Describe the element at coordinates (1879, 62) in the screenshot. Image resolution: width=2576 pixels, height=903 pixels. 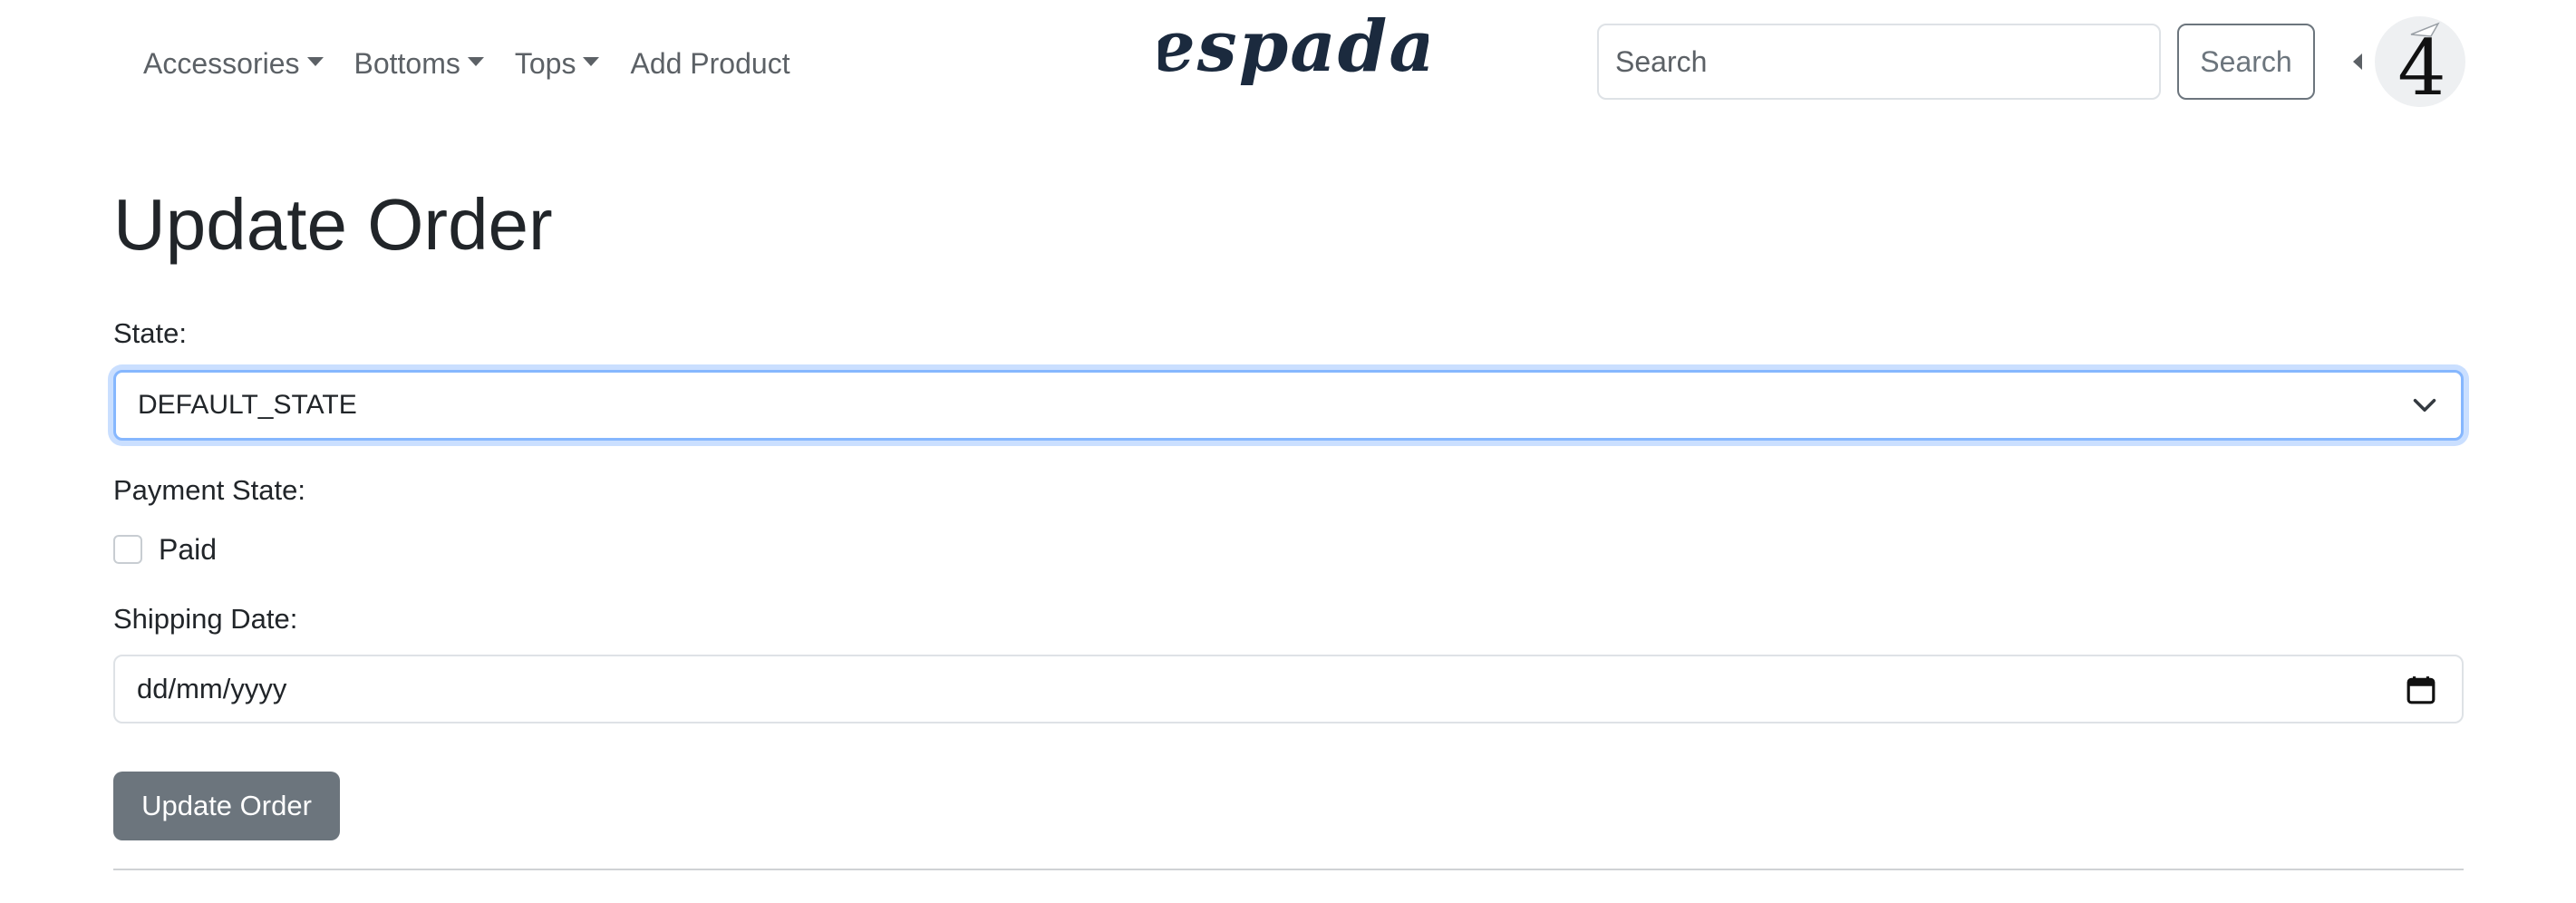
I see `search-input` at that location.